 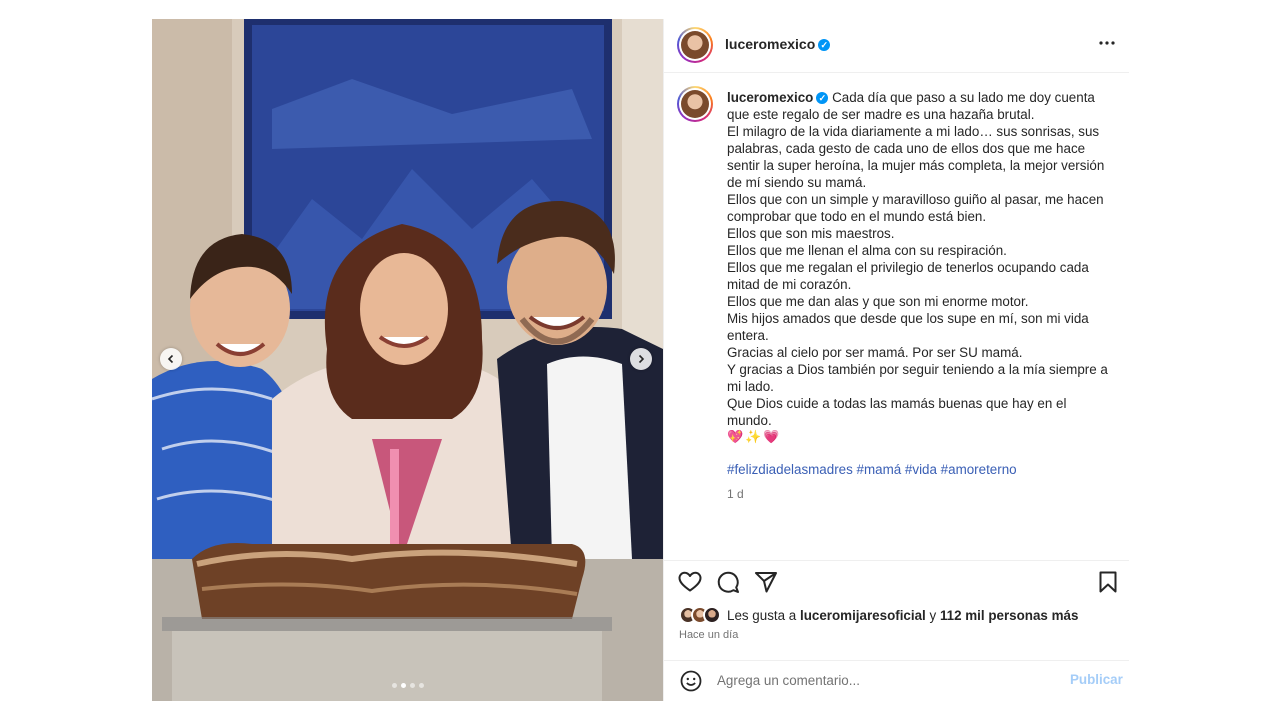 I want to click on caption-line: Ellos que son mis maestros., so click(x=811, y=233).